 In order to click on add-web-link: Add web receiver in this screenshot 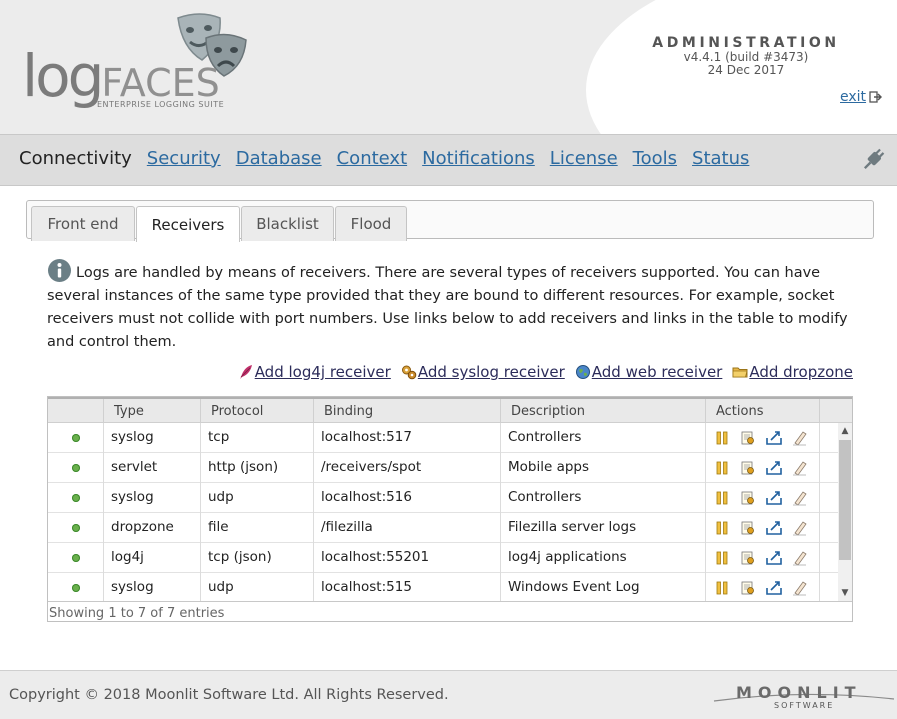, I will do `click(648, 372)`.